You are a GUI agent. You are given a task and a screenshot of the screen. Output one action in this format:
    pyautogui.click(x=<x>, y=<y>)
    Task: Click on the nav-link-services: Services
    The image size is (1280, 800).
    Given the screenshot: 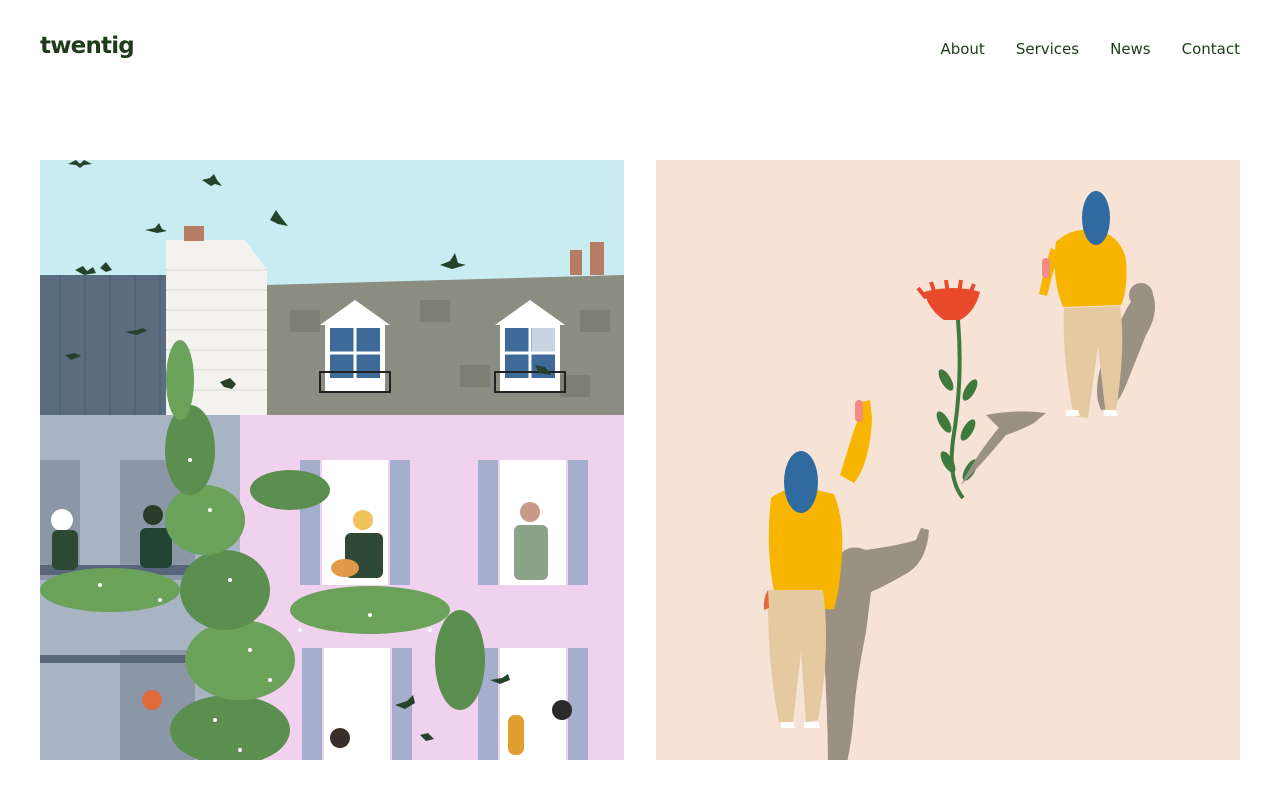 What is the action you would take?
    pyautogui.click(x=1047, y=49)
    